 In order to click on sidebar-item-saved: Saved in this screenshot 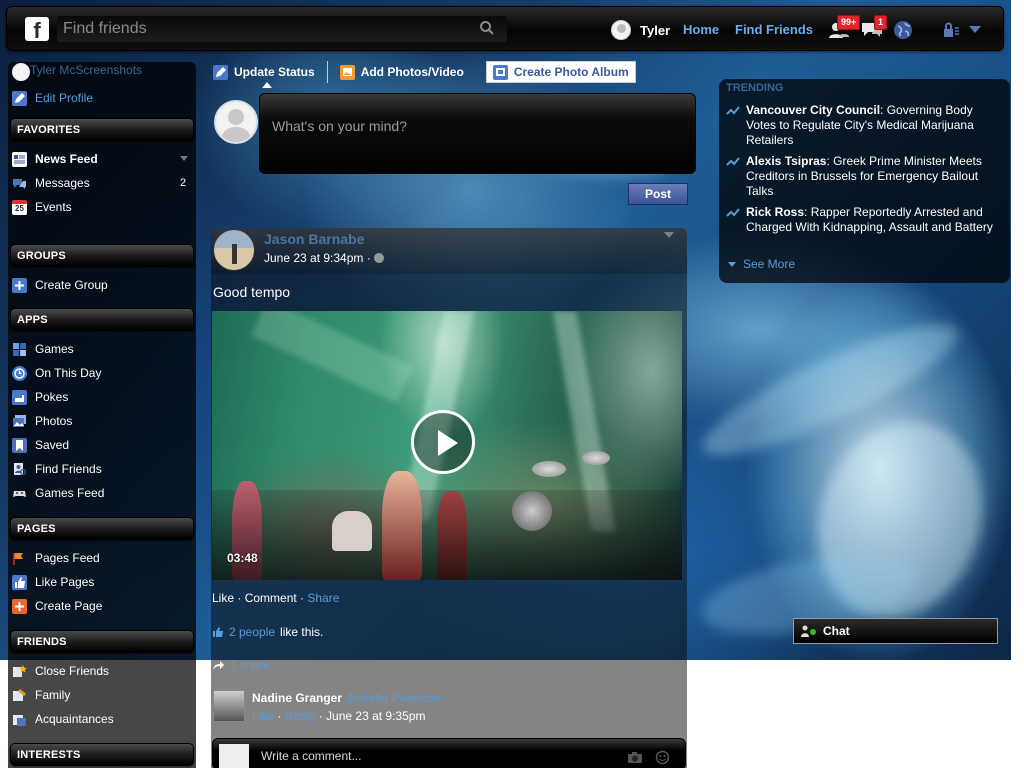, I will do `click(40, 445)`.